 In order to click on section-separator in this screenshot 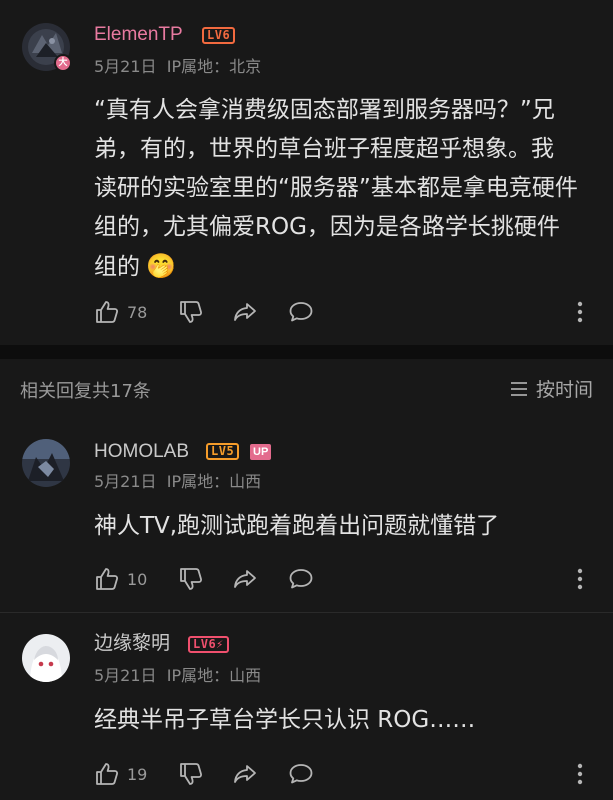, I will do `click(306, 352)`.